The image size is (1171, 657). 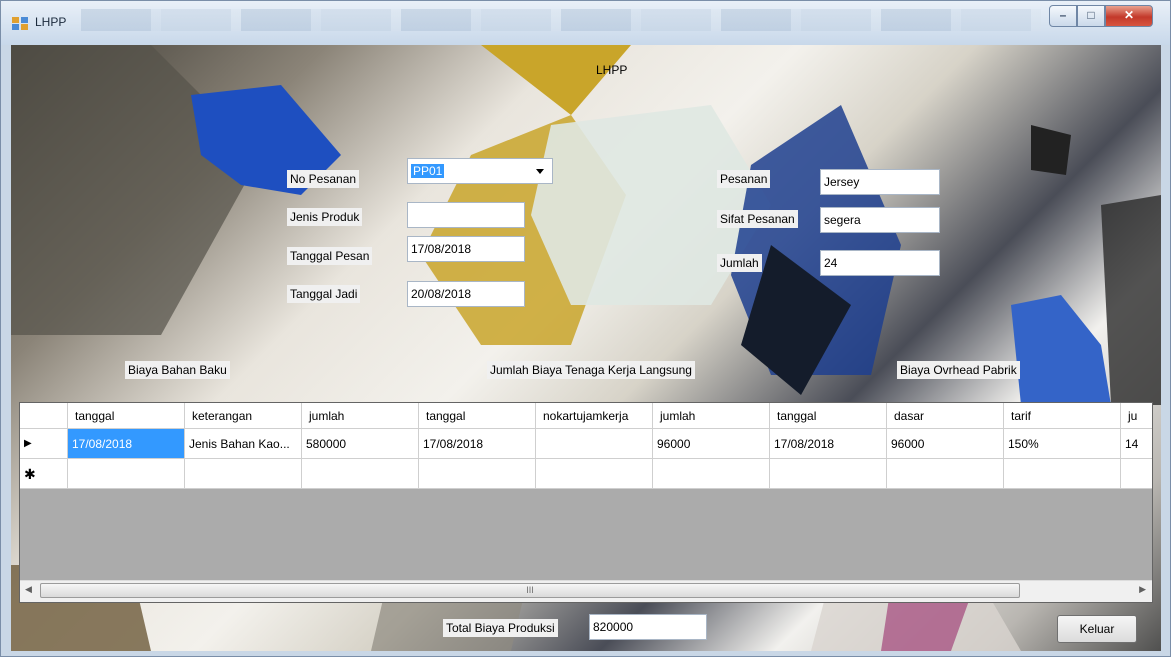 I want to click on jenis-produk-label: Jenis Produk, so click(x=325, y=217).